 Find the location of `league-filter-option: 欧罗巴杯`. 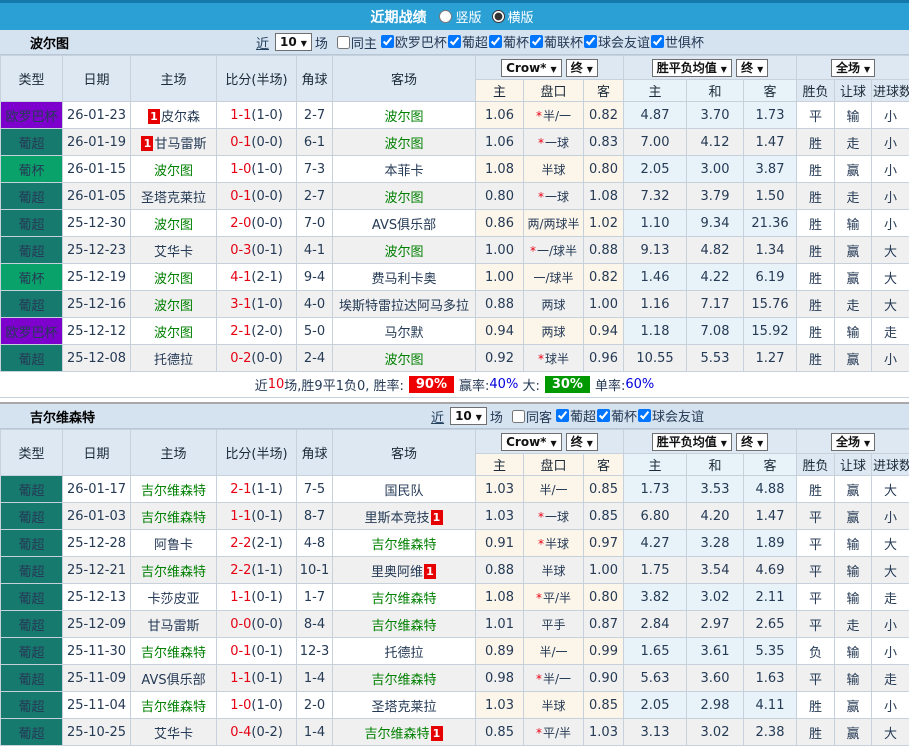

league-filter-option: 欧罗巴杯 is located at coordinates (413, 41).